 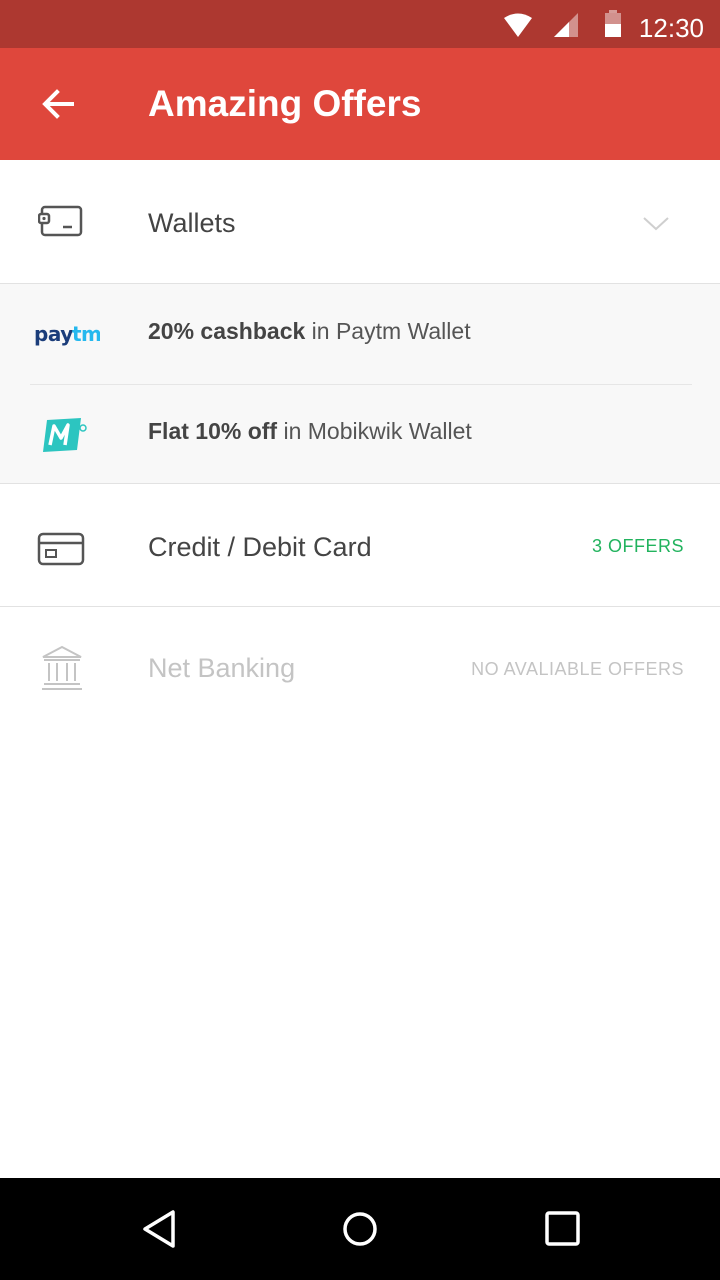 What do you see at coordinates (213, 431) in the screenshot?
I see `offer-mobikwik-highlight: Flat 10% off` at bounding box center [213, 431].